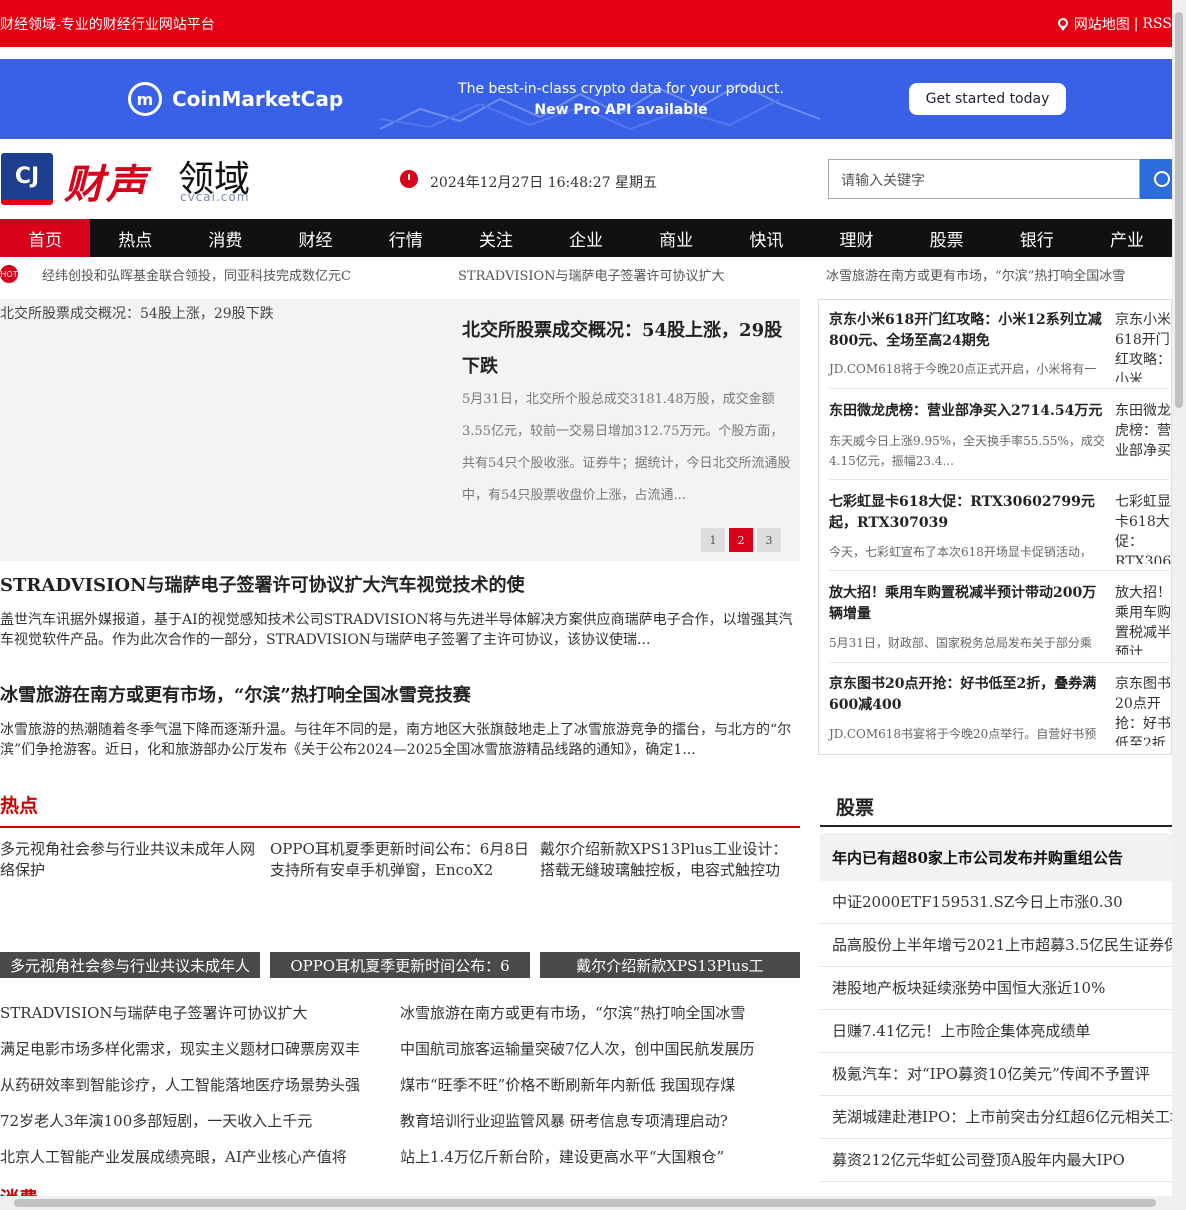  Describe the element at coordinates (180, 1049) in the screenshot. I see `list-item: 满足电影市场多样化需求，现实主义题材口碑票房双丰` at that location.